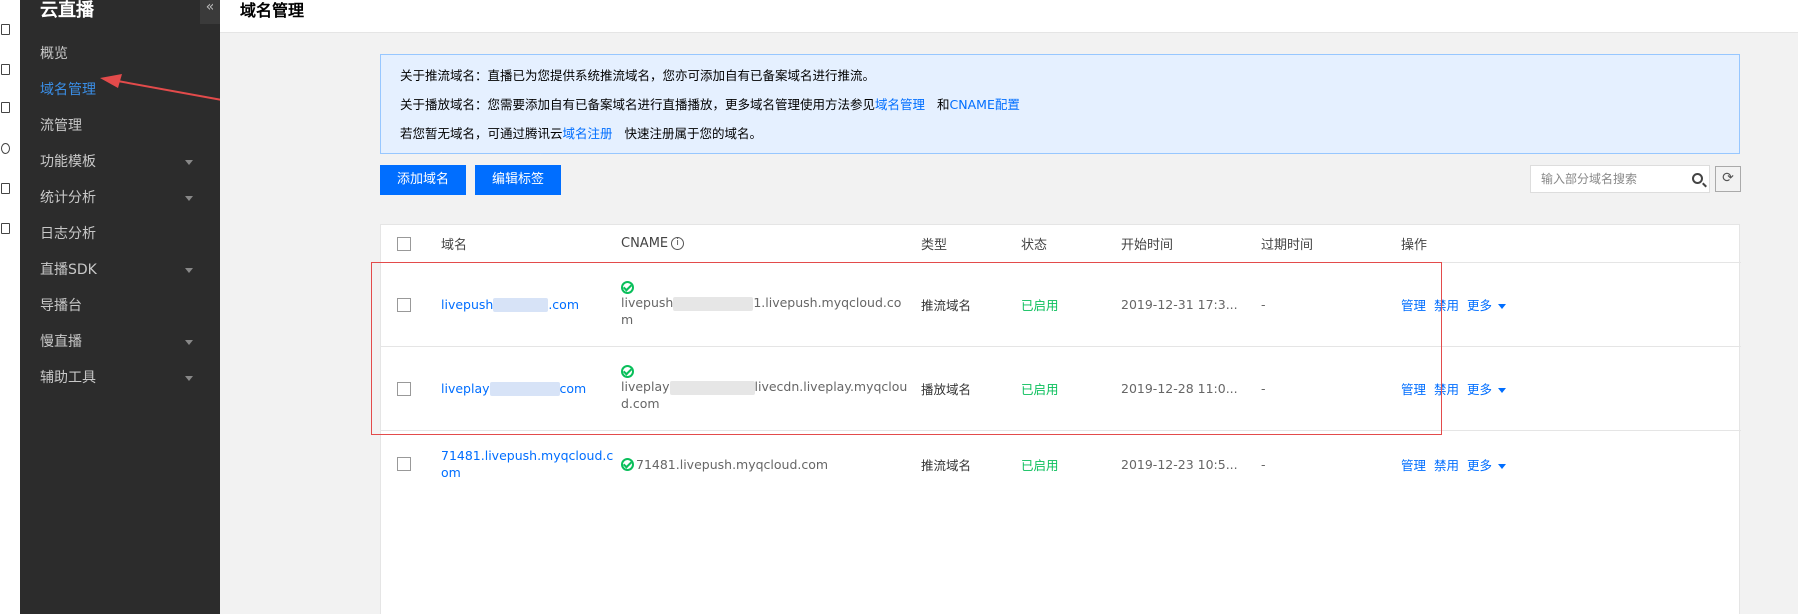 The height and width of the screenshot is (614, 1798). I want to click on expire-time-cell: -, so click(1263, 464).